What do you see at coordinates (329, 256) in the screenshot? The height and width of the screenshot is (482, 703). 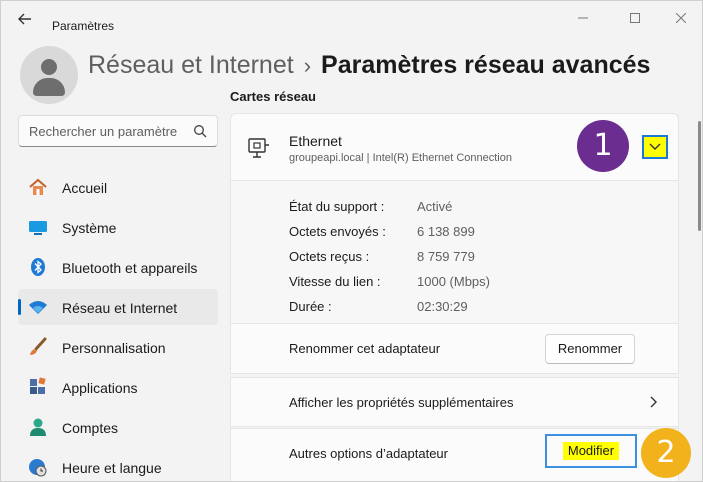 I see `detail-key: Octets reçus :` at bounding box center [329, 256].